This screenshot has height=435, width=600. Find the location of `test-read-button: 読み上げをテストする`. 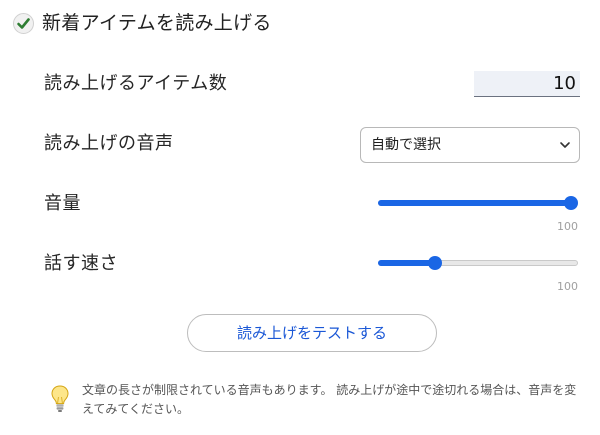

test-read-button: 読み上げをテストする is located at coordinates (312, 333).